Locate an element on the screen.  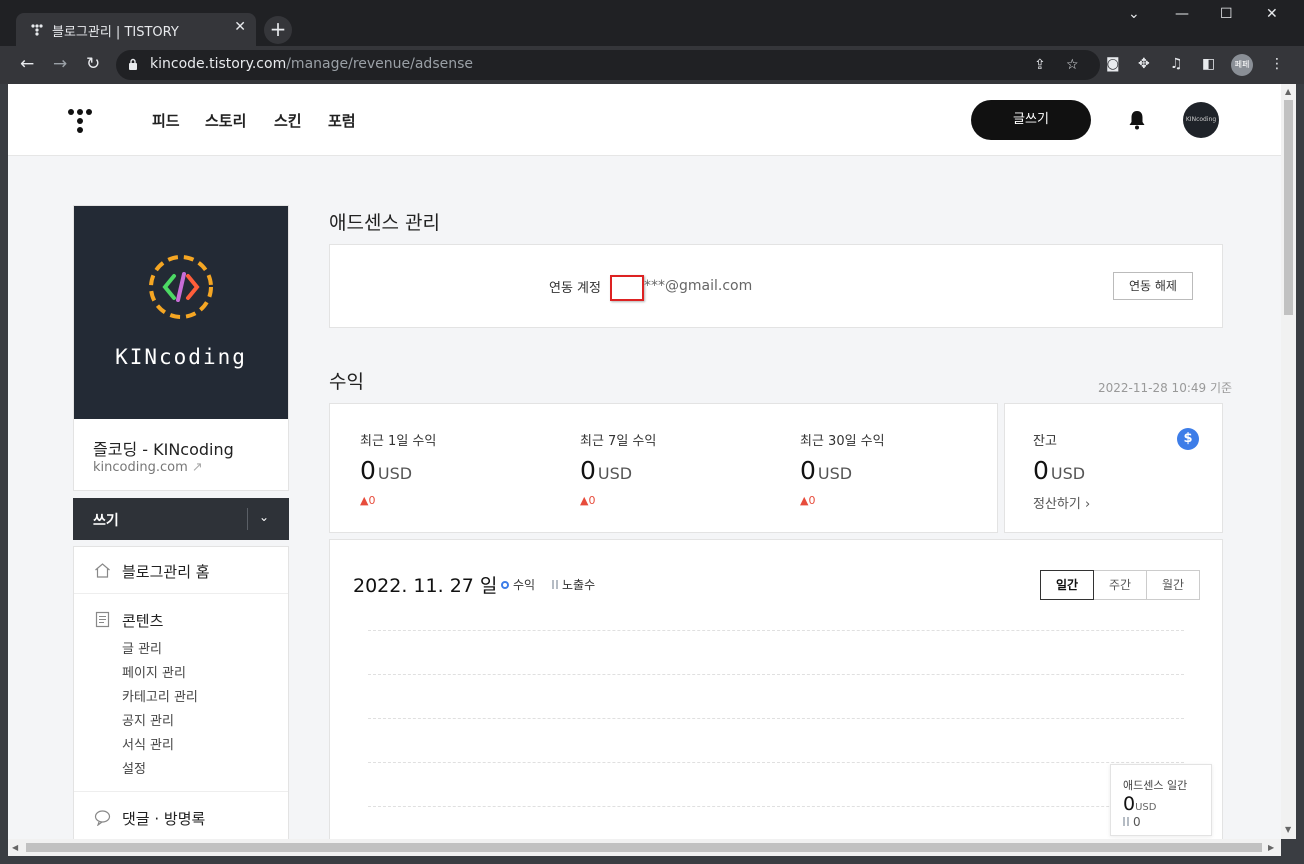
period-weekly-button: 주간 is located at coordinates (1120, 585).